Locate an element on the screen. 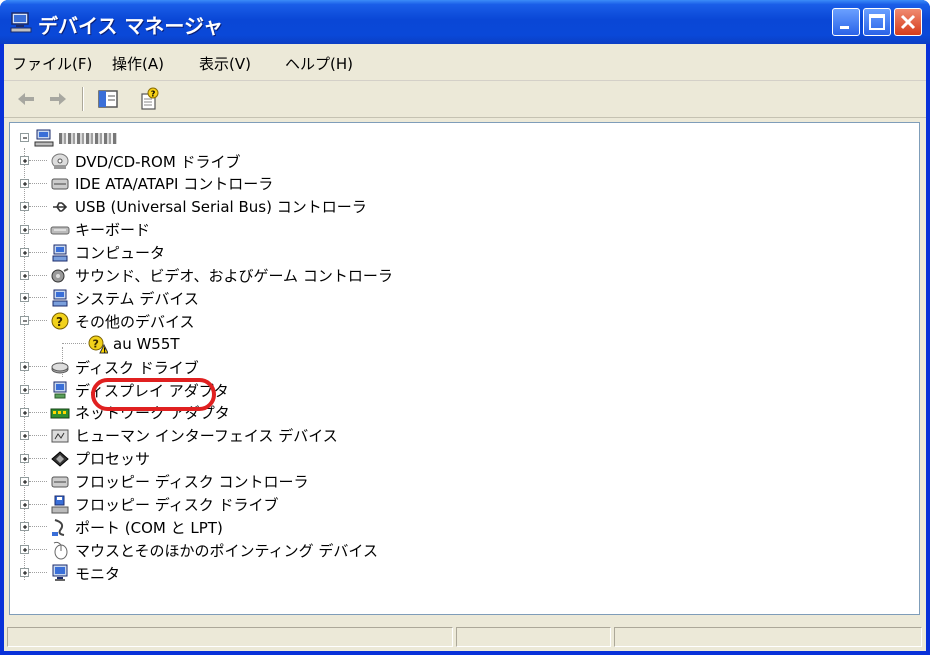 This screenshot has width=930, height=655. tree-category: USB (Universal Serial Bus) コントローラ is located at coordinates (193, 207).